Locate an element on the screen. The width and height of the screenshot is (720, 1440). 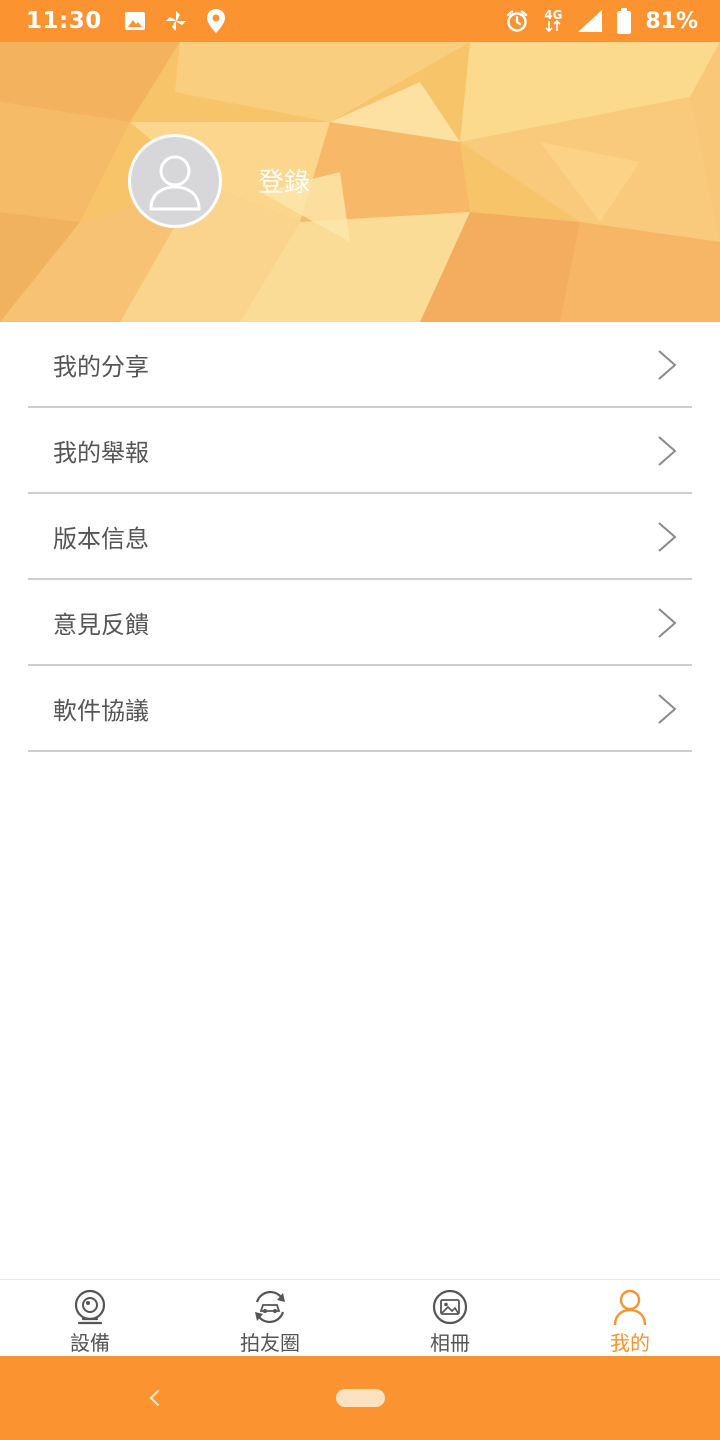
status-time: 11:30 is located at coordinates (64, 21).